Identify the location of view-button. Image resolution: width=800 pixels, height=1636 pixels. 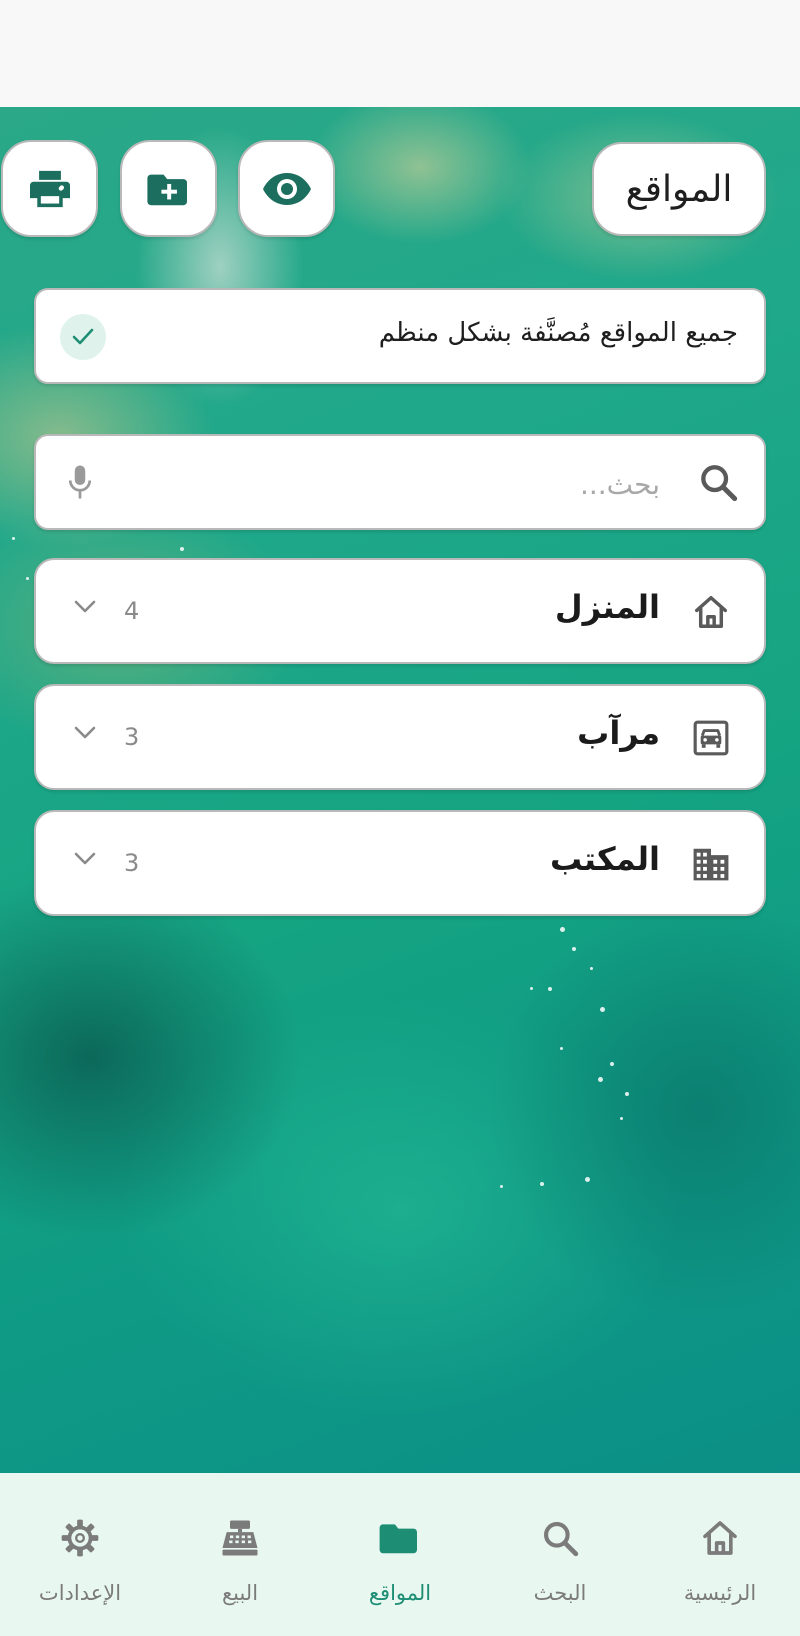
(286, 188).